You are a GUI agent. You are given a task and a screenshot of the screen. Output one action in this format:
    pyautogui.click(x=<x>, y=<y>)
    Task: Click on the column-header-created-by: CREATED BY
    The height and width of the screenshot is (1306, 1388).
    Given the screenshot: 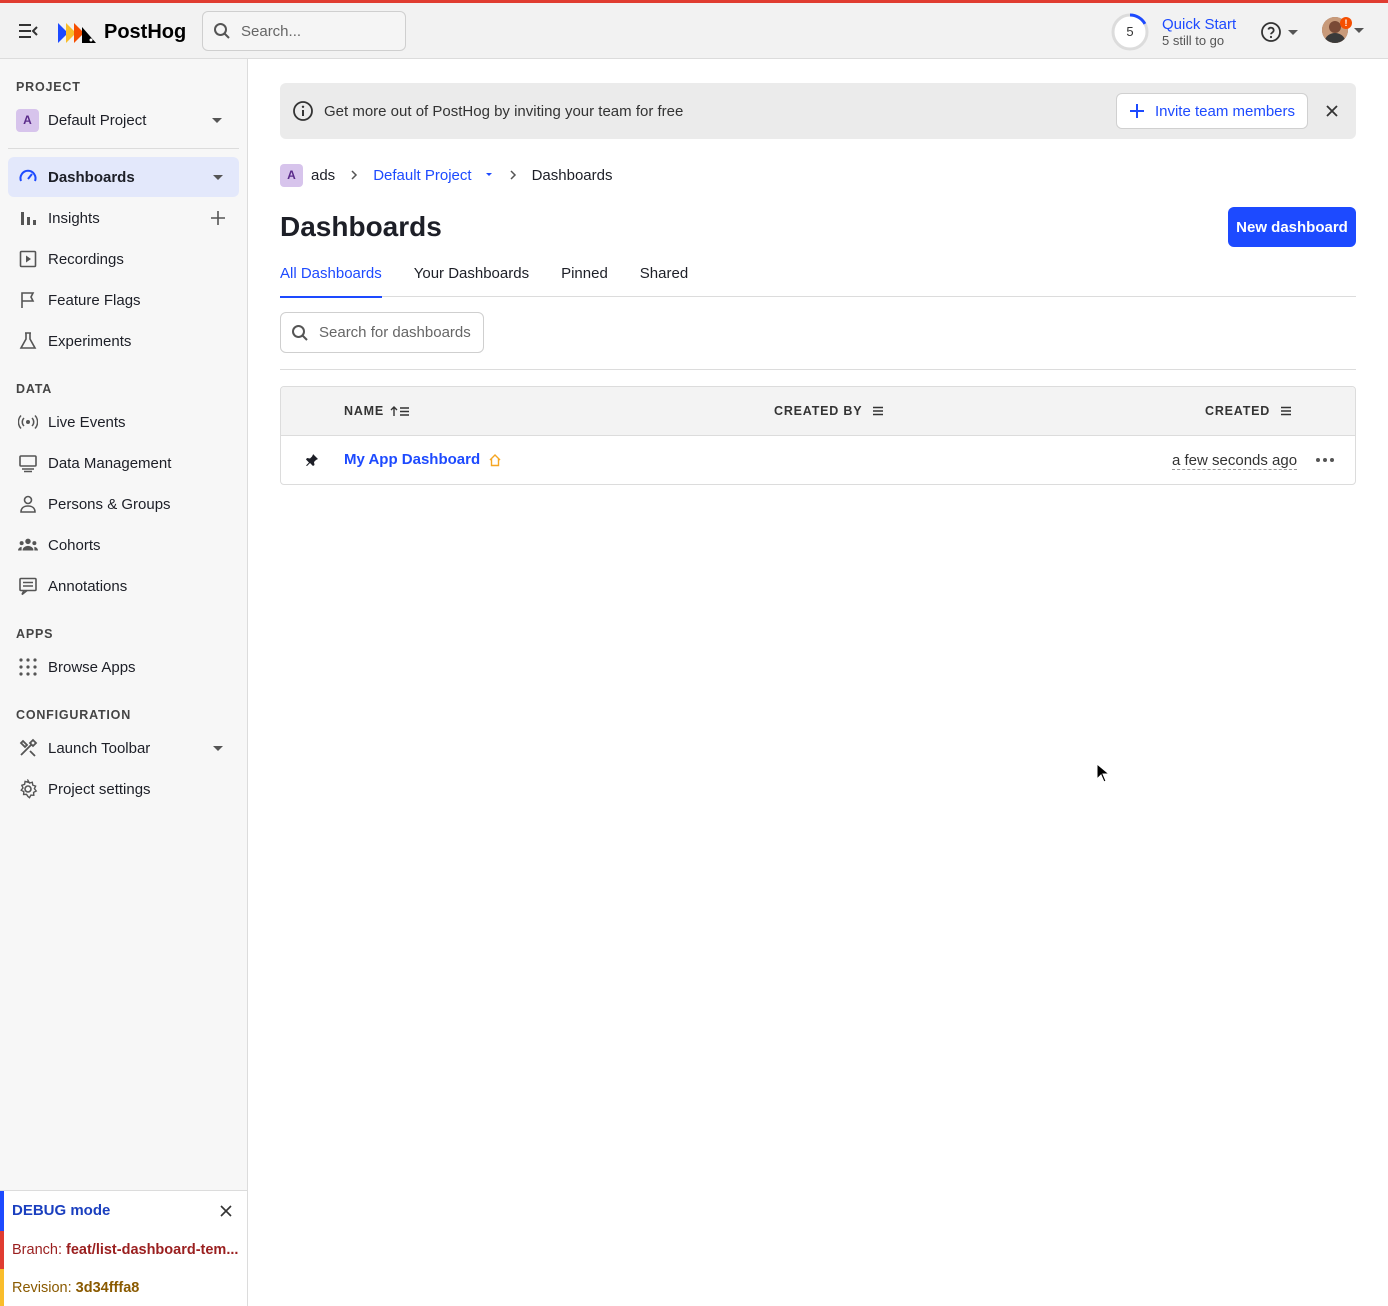 What is the action you would take?
    pyautogui.click(x=829, y=411)
    